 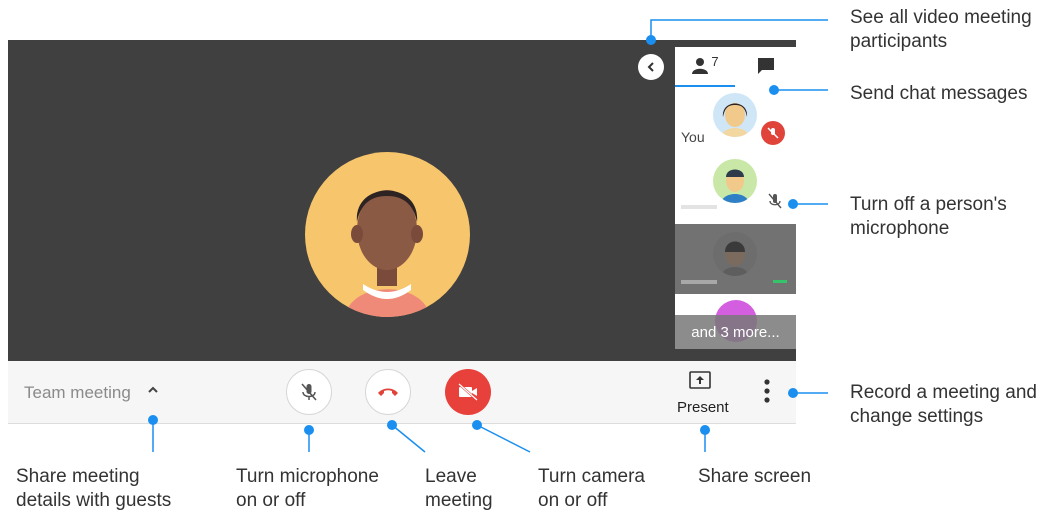 What do you see at coordinates (943, 404) in the screenshot?
I see `callout-record-settings: Record a meeting and change settings` at bounding box center [943, 404].